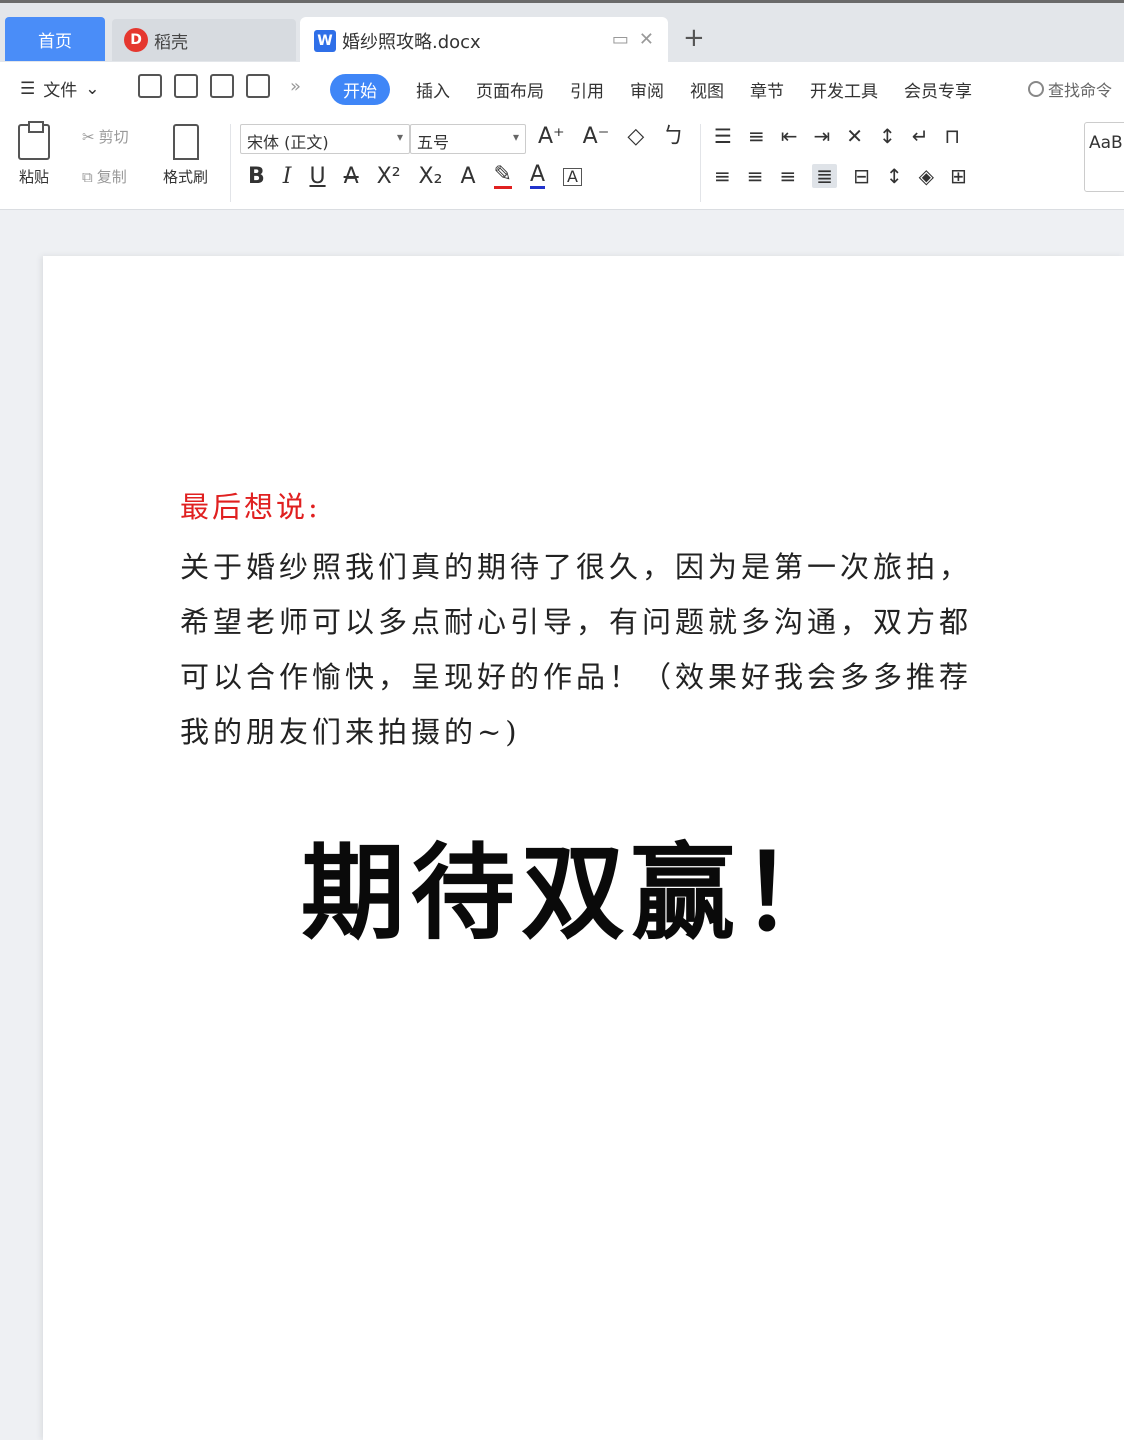 Image resolution: width=1124 pixels, height=1440 pixels. What do you see at coordinates (576, 567) in the screenshot?
I see `body-line: 关于婚纱照我们真的期待了很久，因为是第一次旅拍，` at bounding box center [576, 567].